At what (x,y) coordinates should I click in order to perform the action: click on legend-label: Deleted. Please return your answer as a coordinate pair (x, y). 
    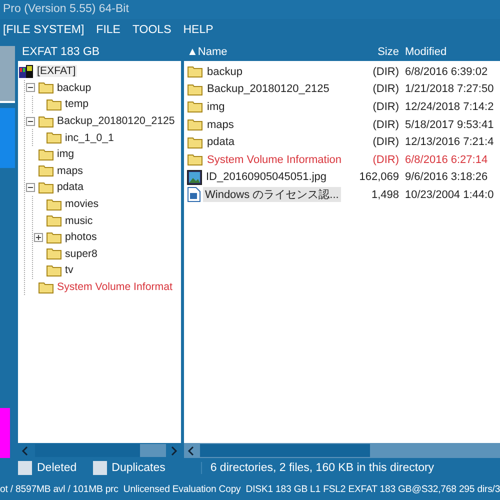
    Looking at the image, I should click on (57, 468).